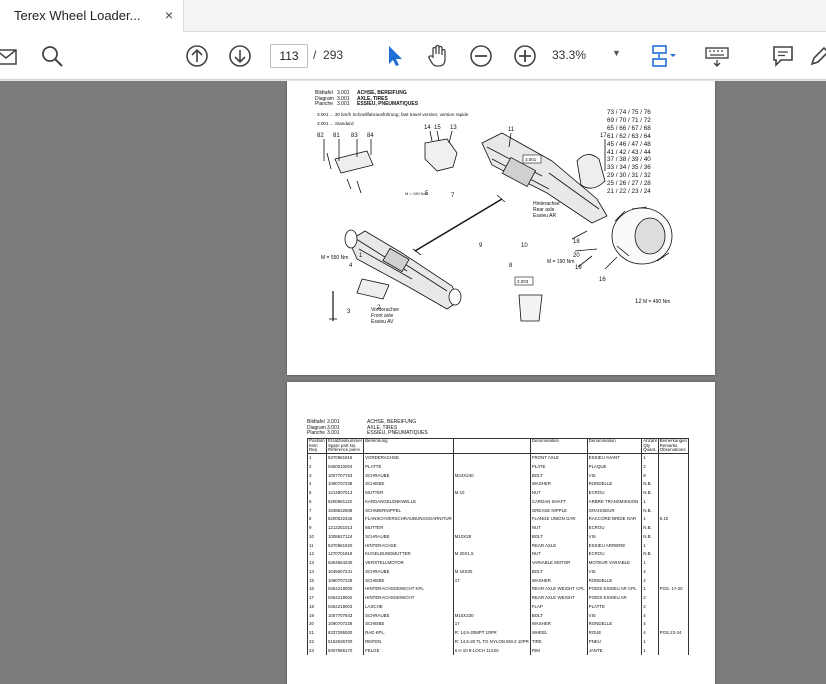 The image size is (826, 684). Describe the element at coordinates (614, 581) in the screenshot. I see `table-cell: RONDELLE` at that location.